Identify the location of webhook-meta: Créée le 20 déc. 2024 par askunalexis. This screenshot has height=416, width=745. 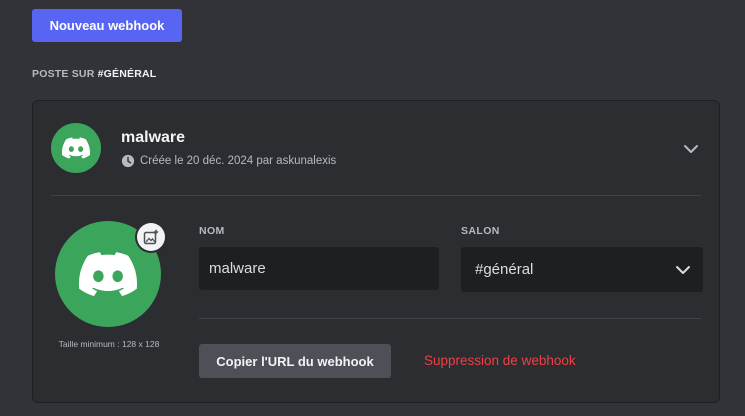
(228, 161).